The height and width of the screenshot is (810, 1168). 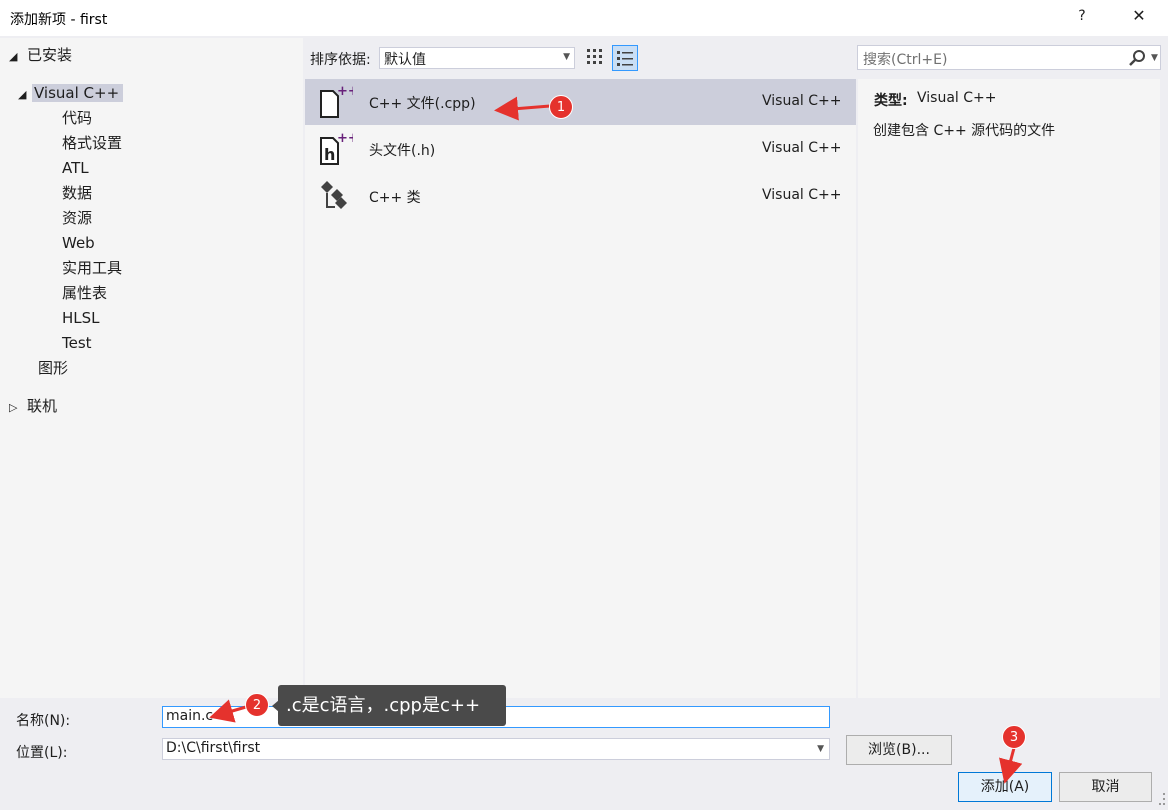 I want to click on annotation-badge-3: 3, so click(x=1014, y=737).